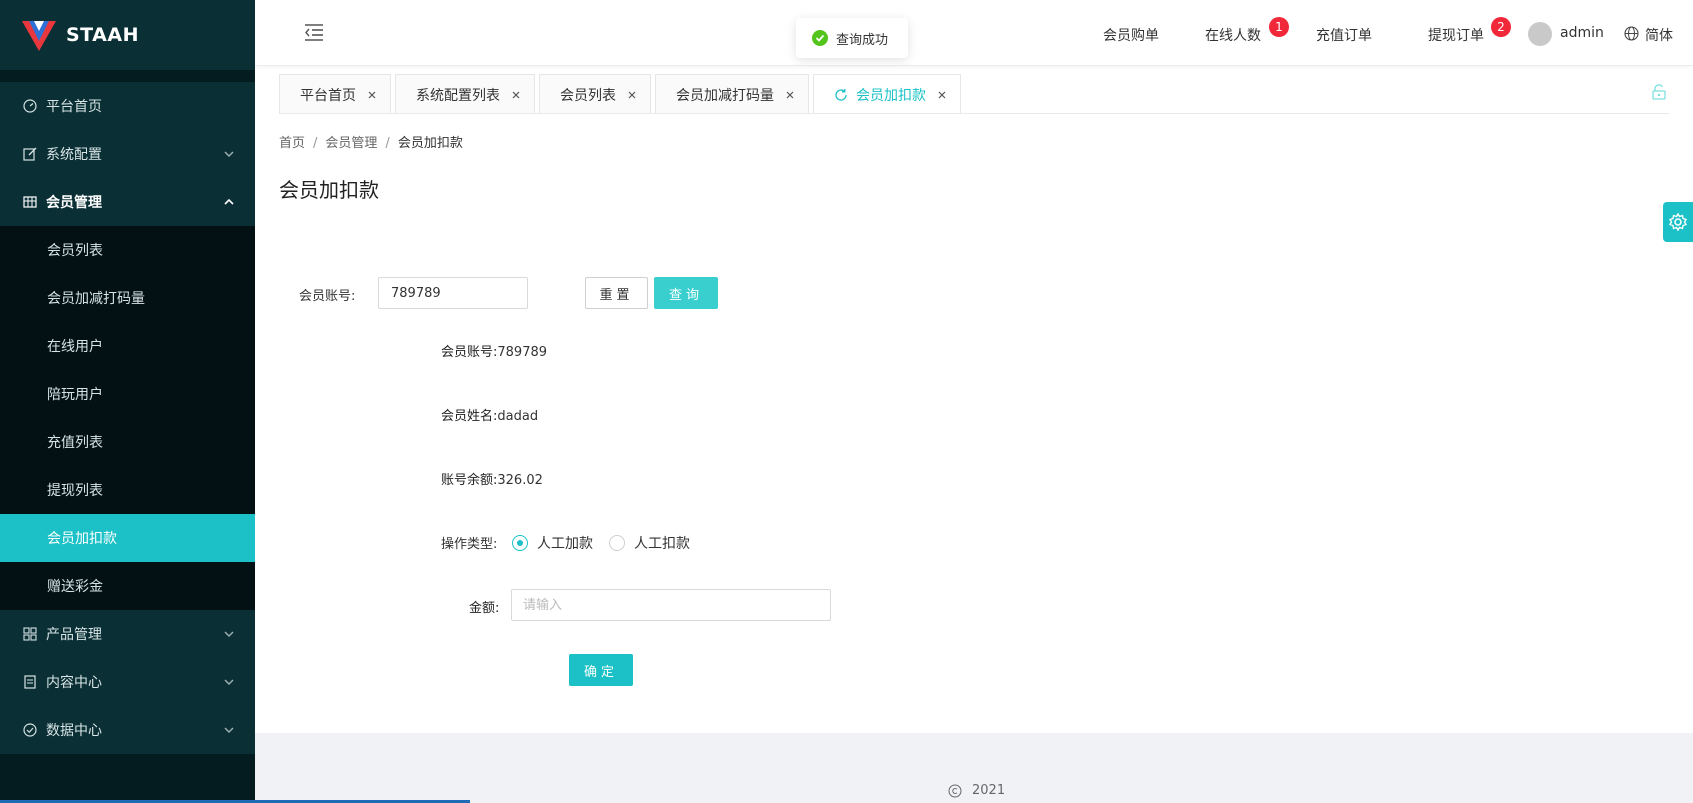 Image resolution: width=1693 pixels, height=803 pixels. Describe the element at coordinates (671, 605) in the screenshot. I see `amount-input` at that location.